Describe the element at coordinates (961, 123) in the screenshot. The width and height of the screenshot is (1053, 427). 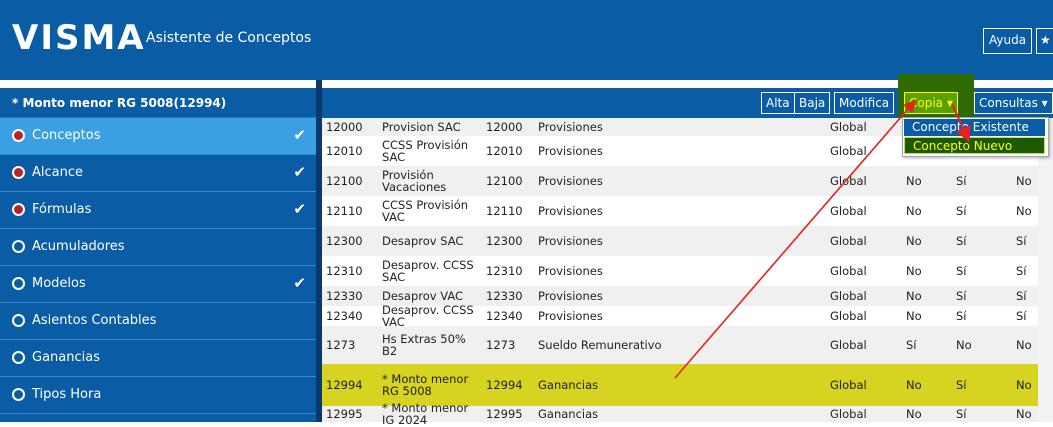
I see `annotation-arrow-short` at that location.